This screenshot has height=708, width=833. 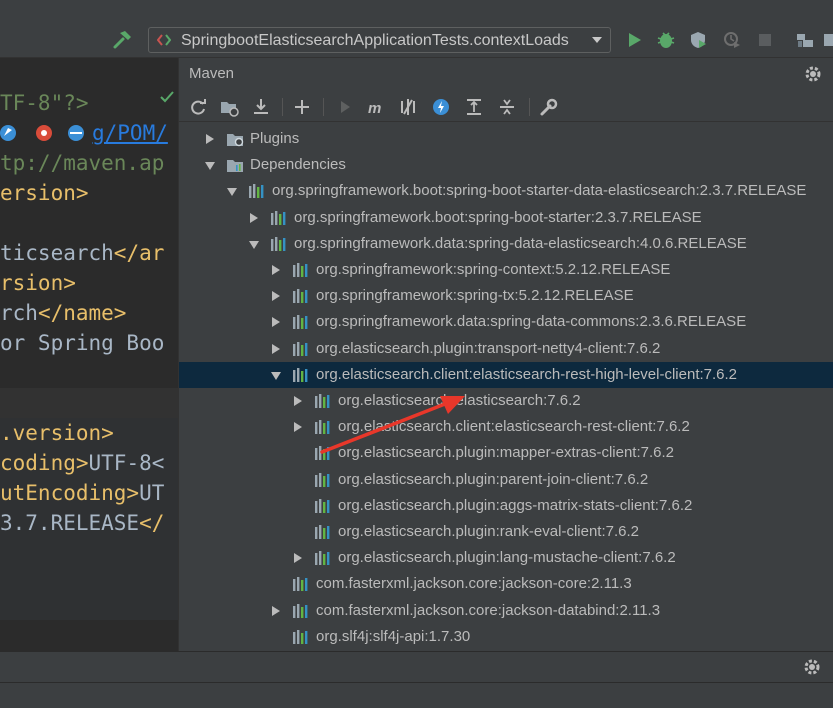 What do you see at coordinates (164, 40) in the screenshot?
I see `run-config-icon` at bounding box center [164, 40].